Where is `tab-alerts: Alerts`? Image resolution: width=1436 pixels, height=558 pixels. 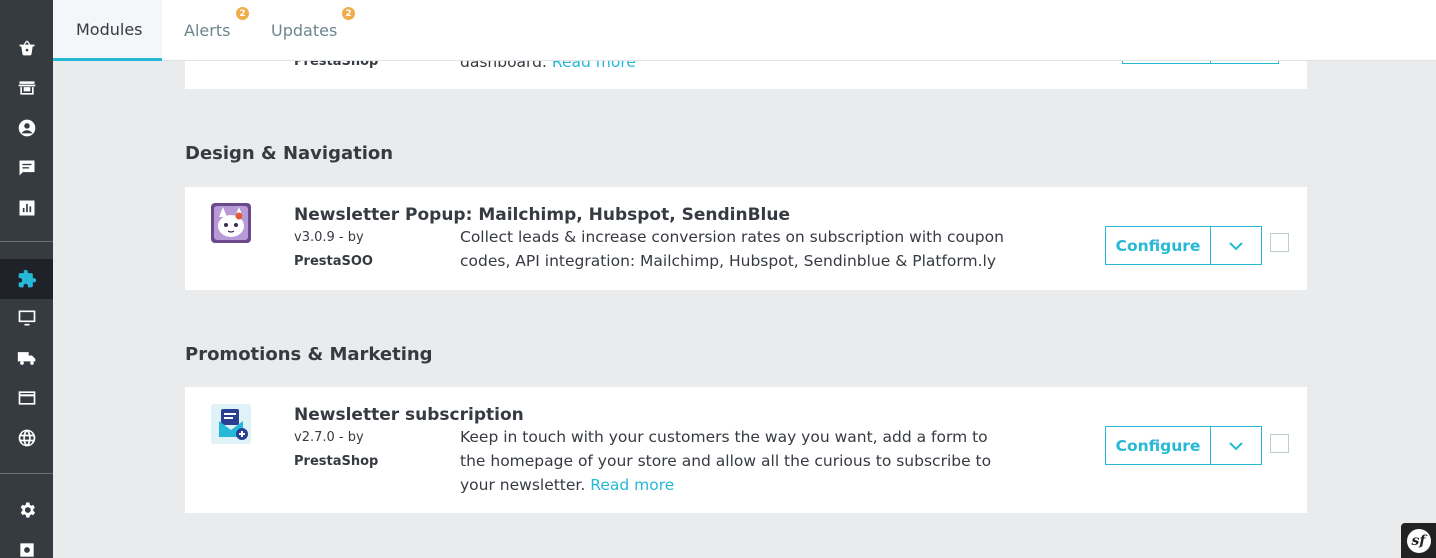 tab-alerts: Alerts is located at coordinates (207, 30).